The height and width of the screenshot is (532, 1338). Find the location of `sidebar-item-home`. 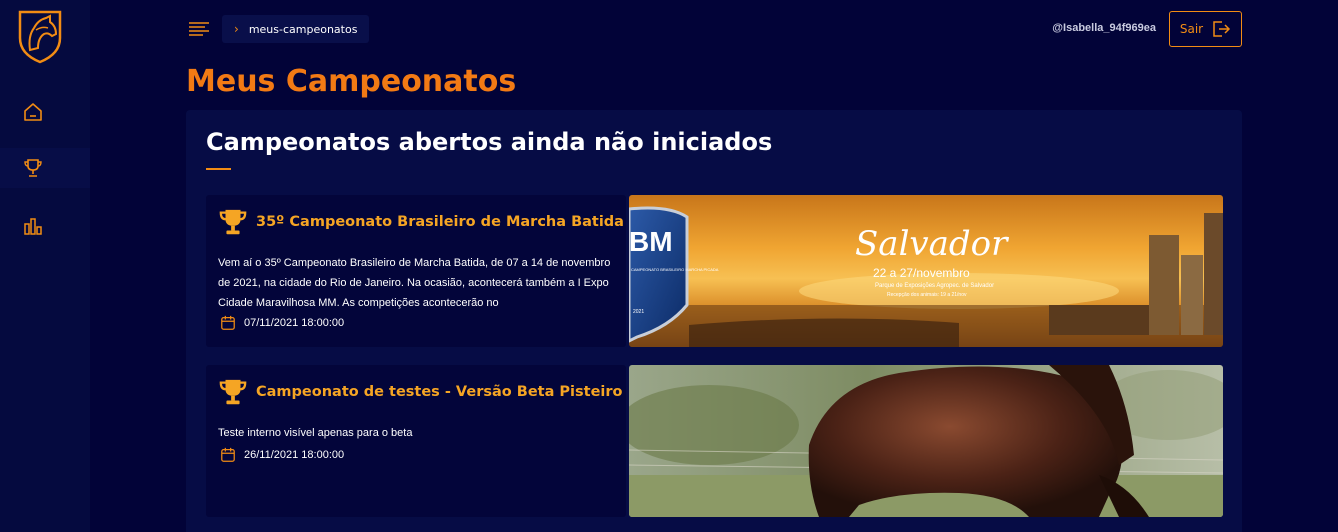

sidebar-item-home is located at coordinates (39, 112).